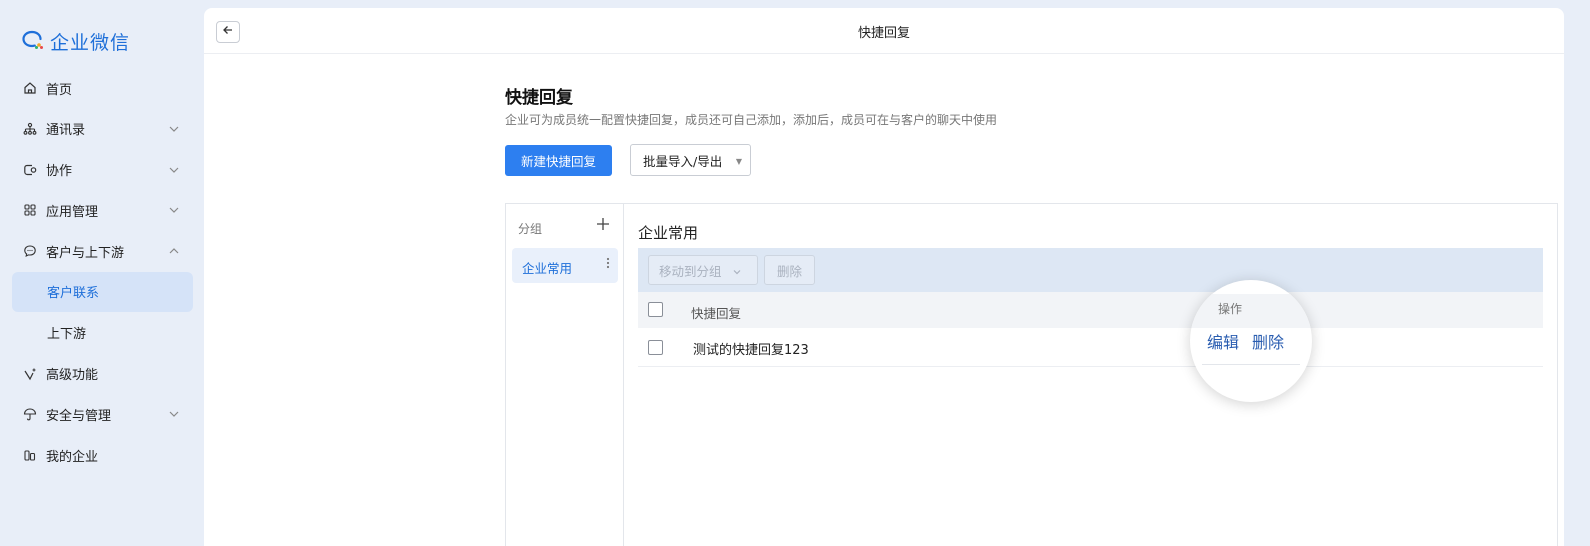  What do you see at coordinates (72, 457) in the screenshot?
I see `sidebar-item-label: 我的企业` at bounding box center [72, 457].